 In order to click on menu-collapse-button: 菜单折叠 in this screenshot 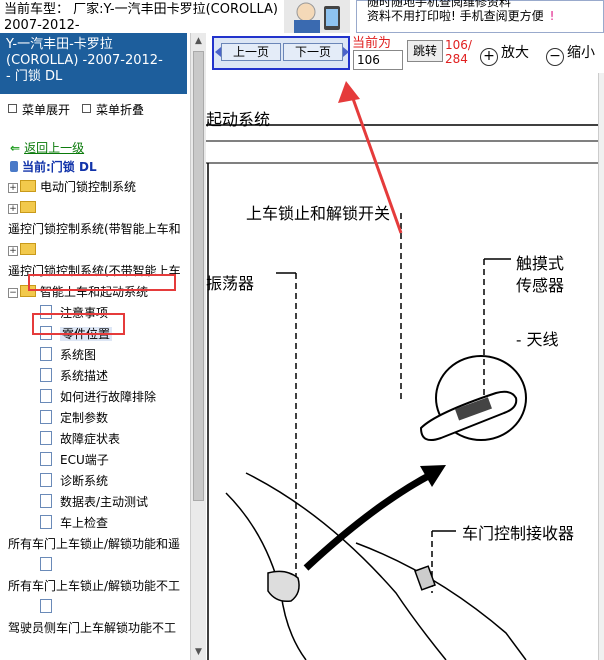, I will do `click(113, 109)`.